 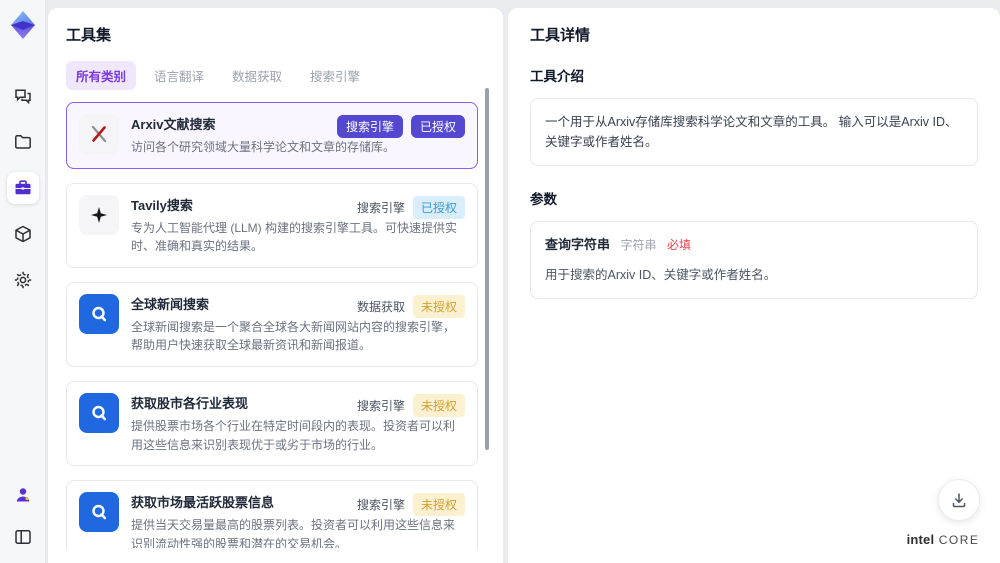 What do you see at coordinates (578, 244) in the screenshot?
I see `param-name: 查询字符串` at bounding box center [578, 244].